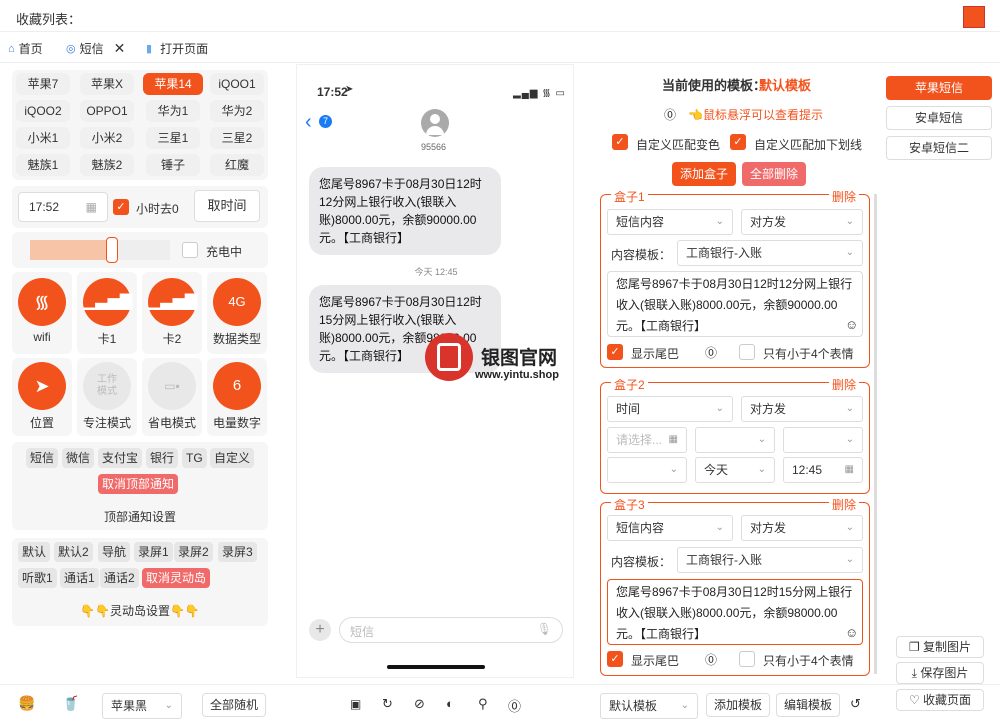 The image size is (1000, 724). What do you see at coordinates (26, 703) in the screenshot?
I see `burger-icon: 🍔` at bounding box center [26, 703].